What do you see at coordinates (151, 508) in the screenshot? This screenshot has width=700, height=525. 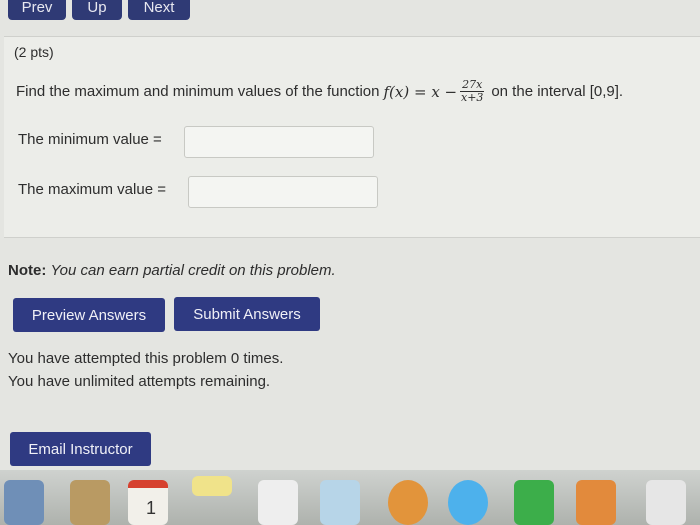 I see `calendar-day: 1` at bounding box center [151, 508].